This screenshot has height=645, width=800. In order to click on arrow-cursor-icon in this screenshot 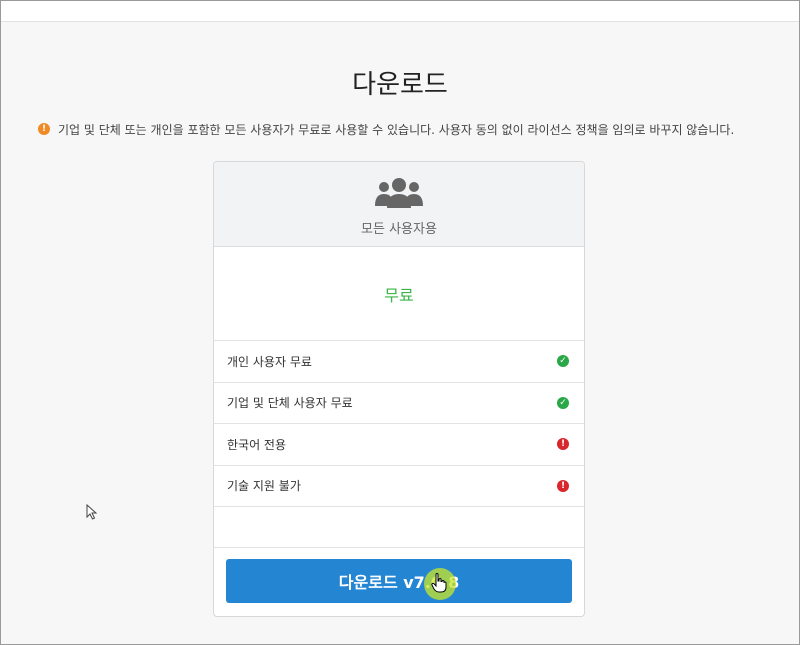, I will do `click(92, 512)`.